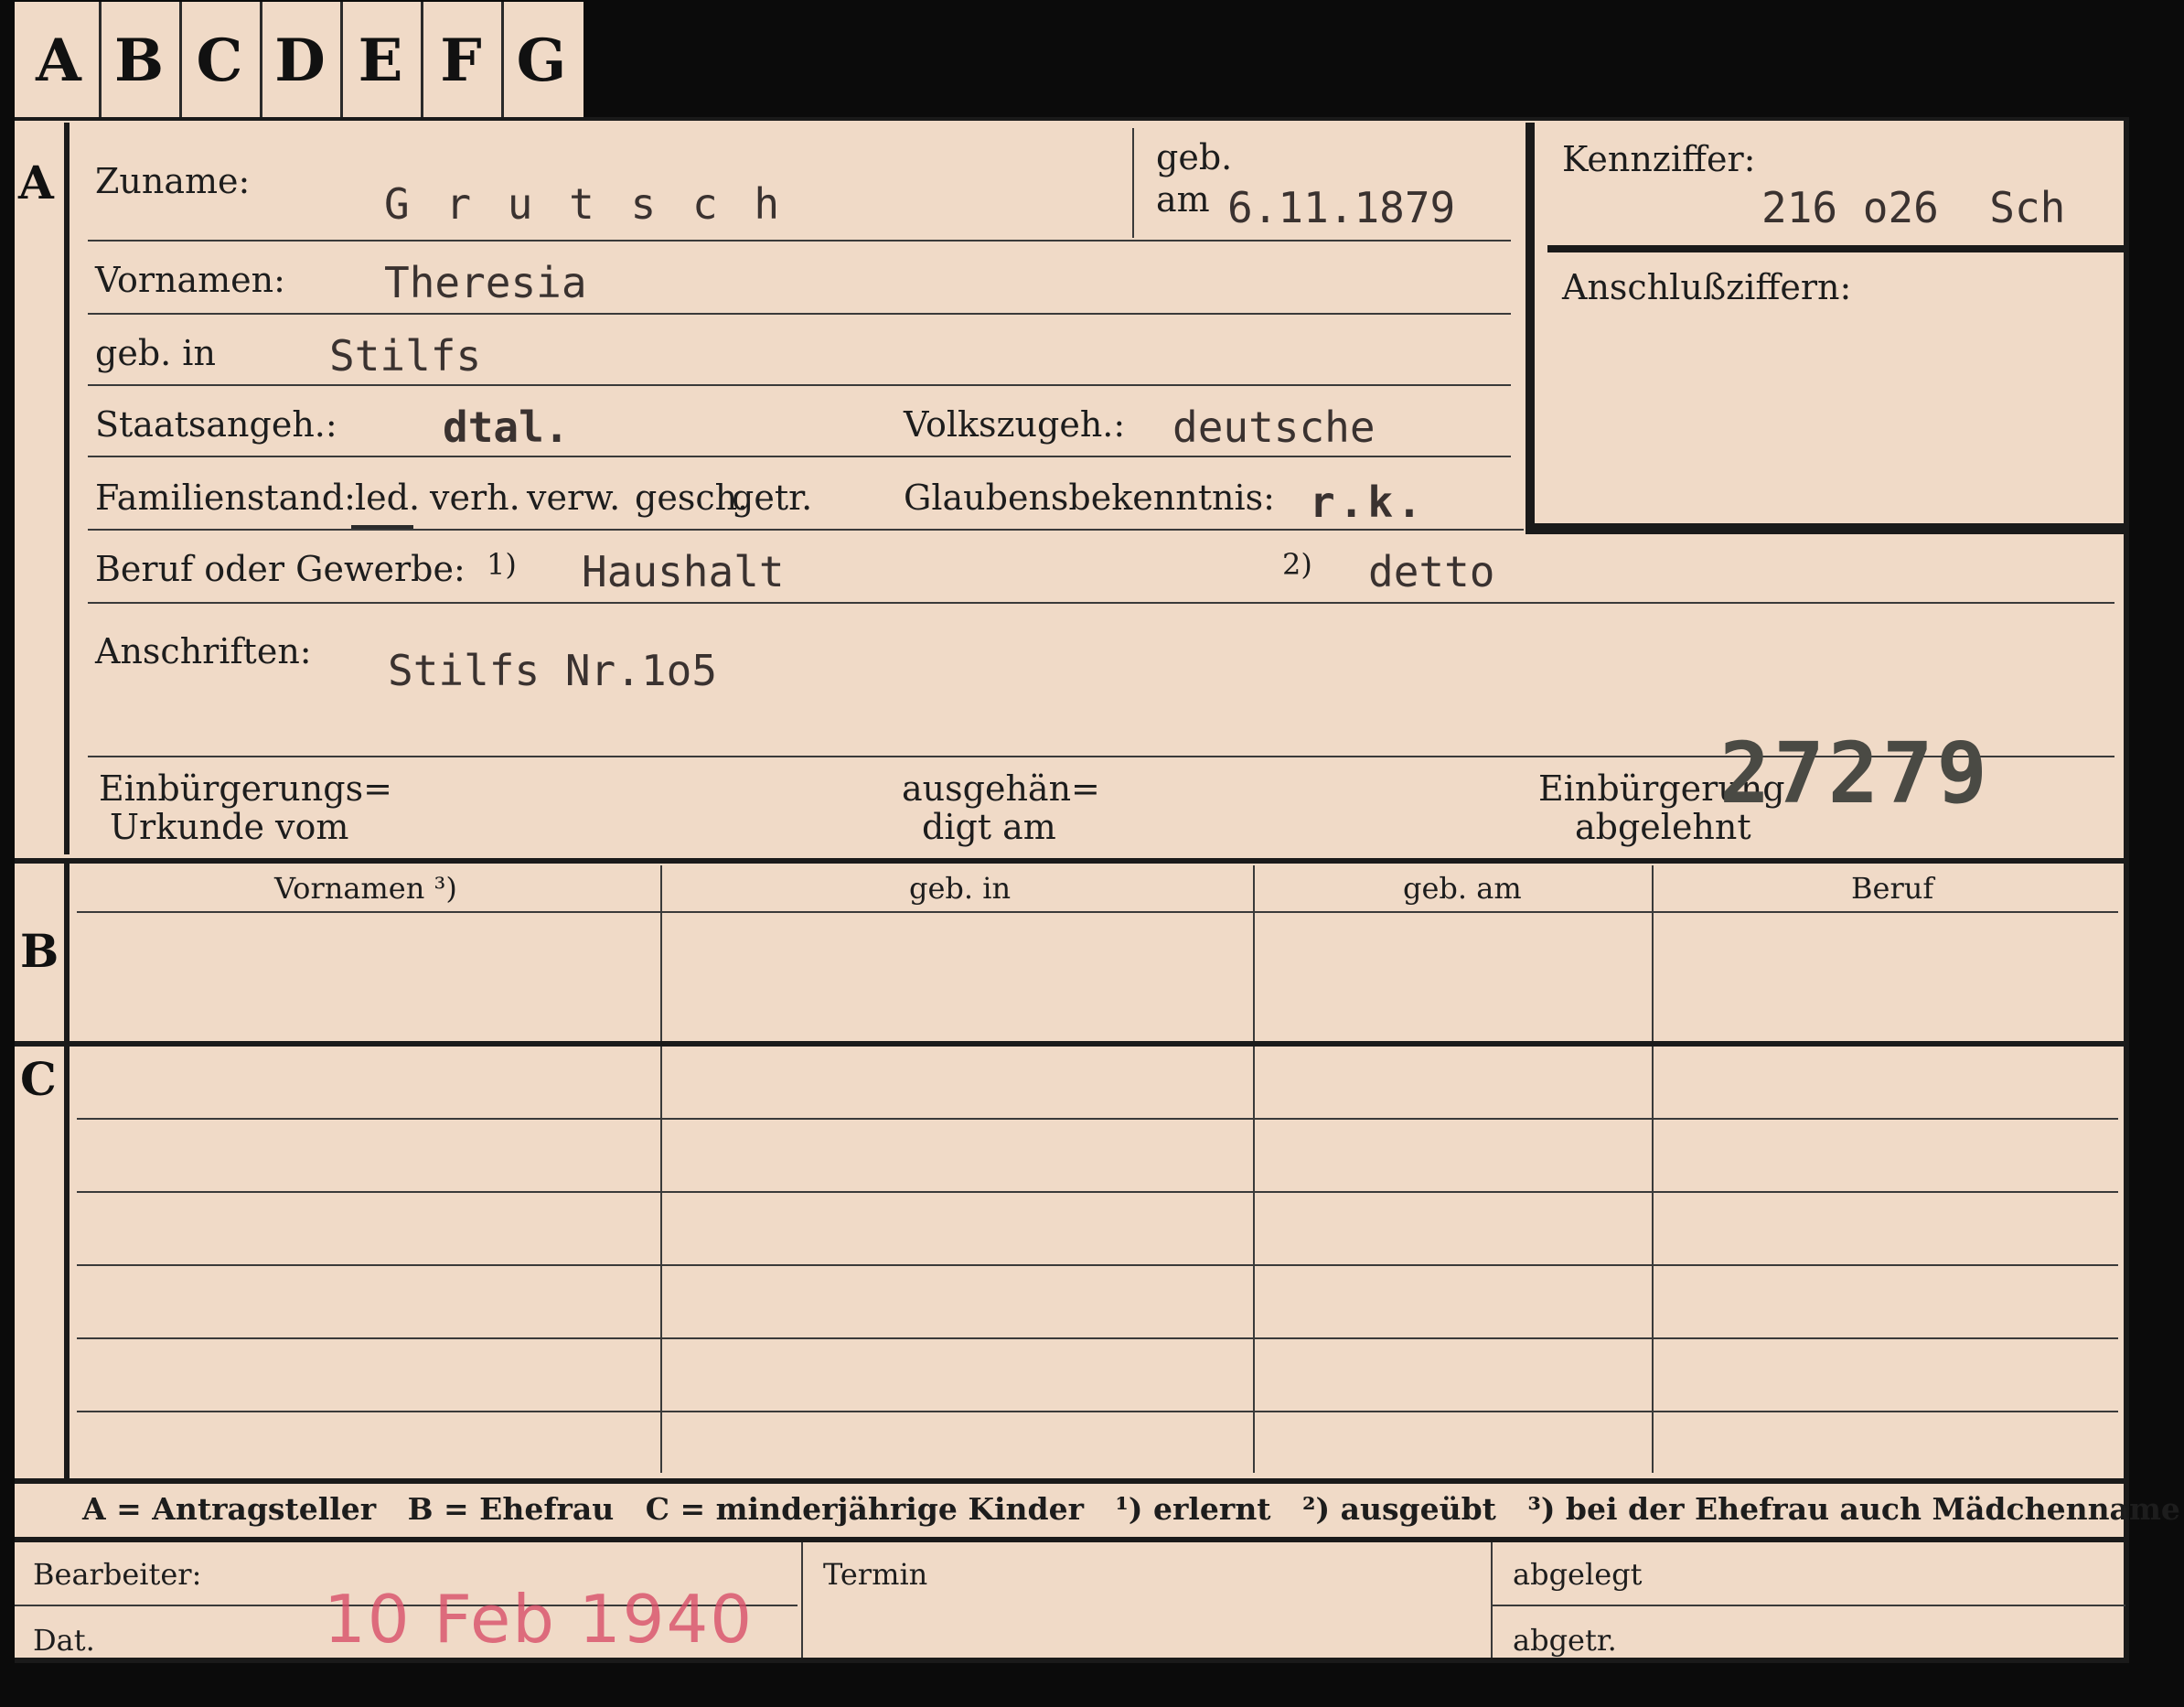 This screenshot has width=2184, height=1707. What do you see at coordinates (1825, 528) in the screenshot?
I see `kennziffer-box-bottom` at bounding box center [1825, 528].